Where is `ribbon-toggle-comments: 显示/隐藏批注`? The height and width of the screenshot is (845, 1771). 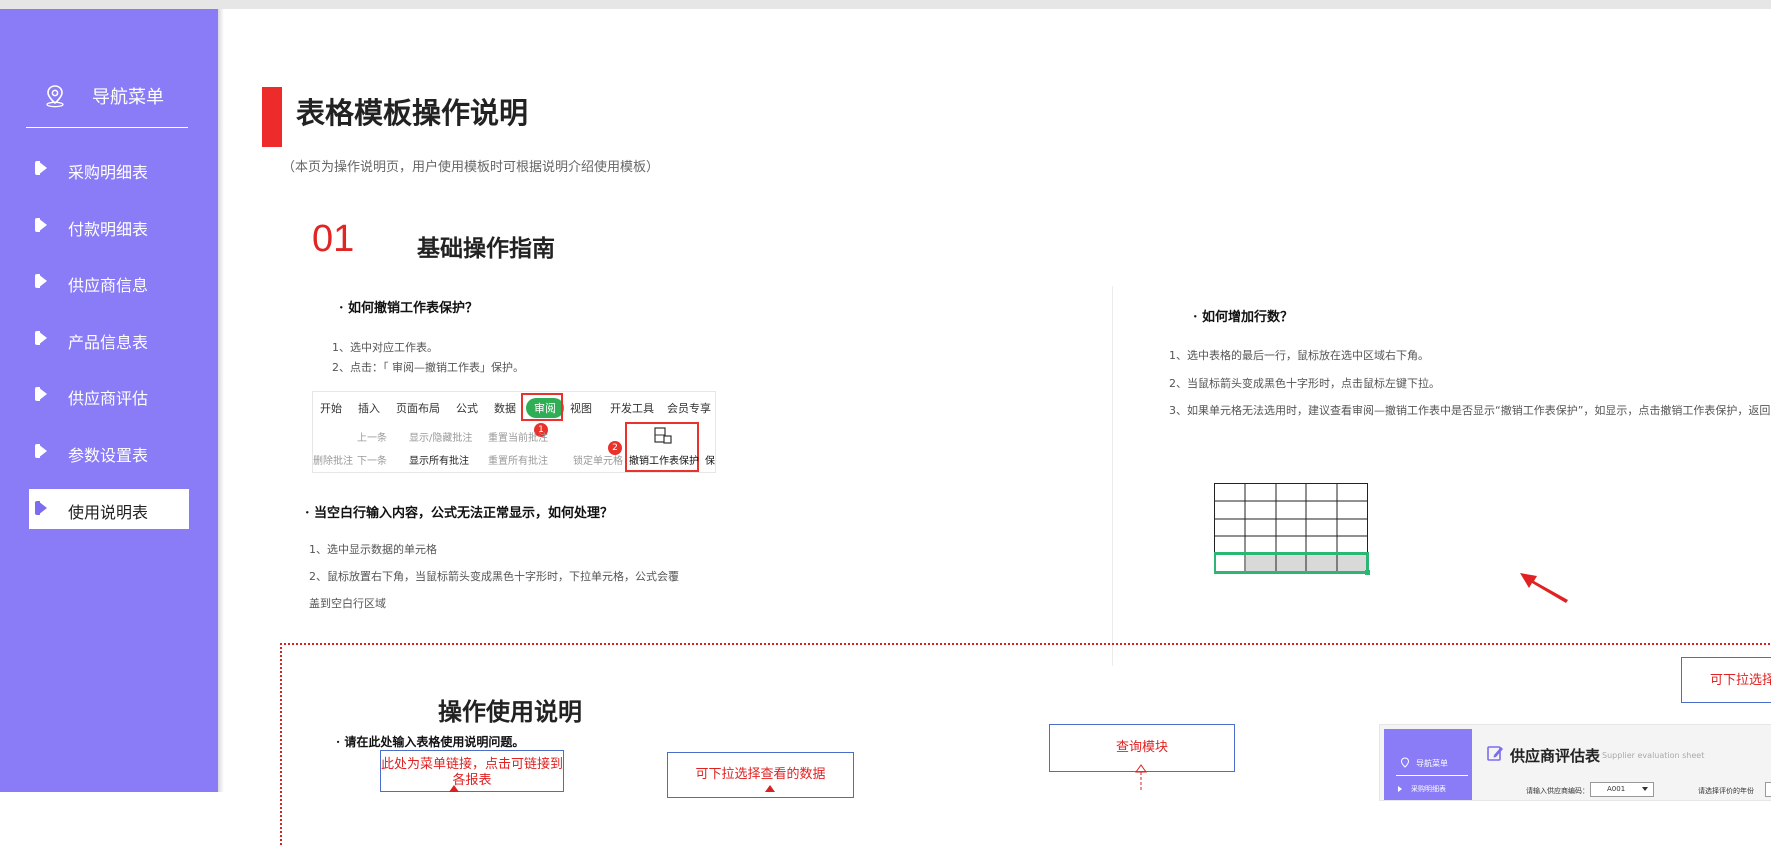 ribbon-toggle-comments: 显示/隐藏批注 is located at coordinates (441, 438).